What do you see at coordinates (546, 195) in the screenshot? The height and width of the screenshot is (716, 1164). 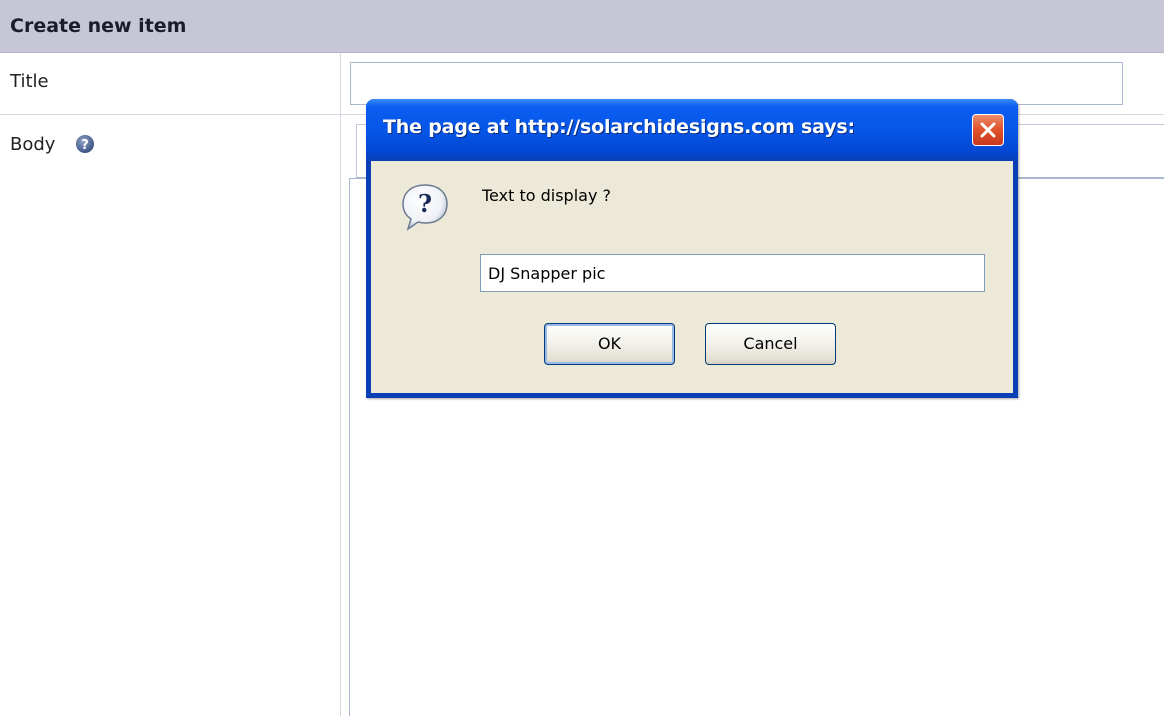 I see `prompt-text: Text to display ?` at bounding box center [546, 195].